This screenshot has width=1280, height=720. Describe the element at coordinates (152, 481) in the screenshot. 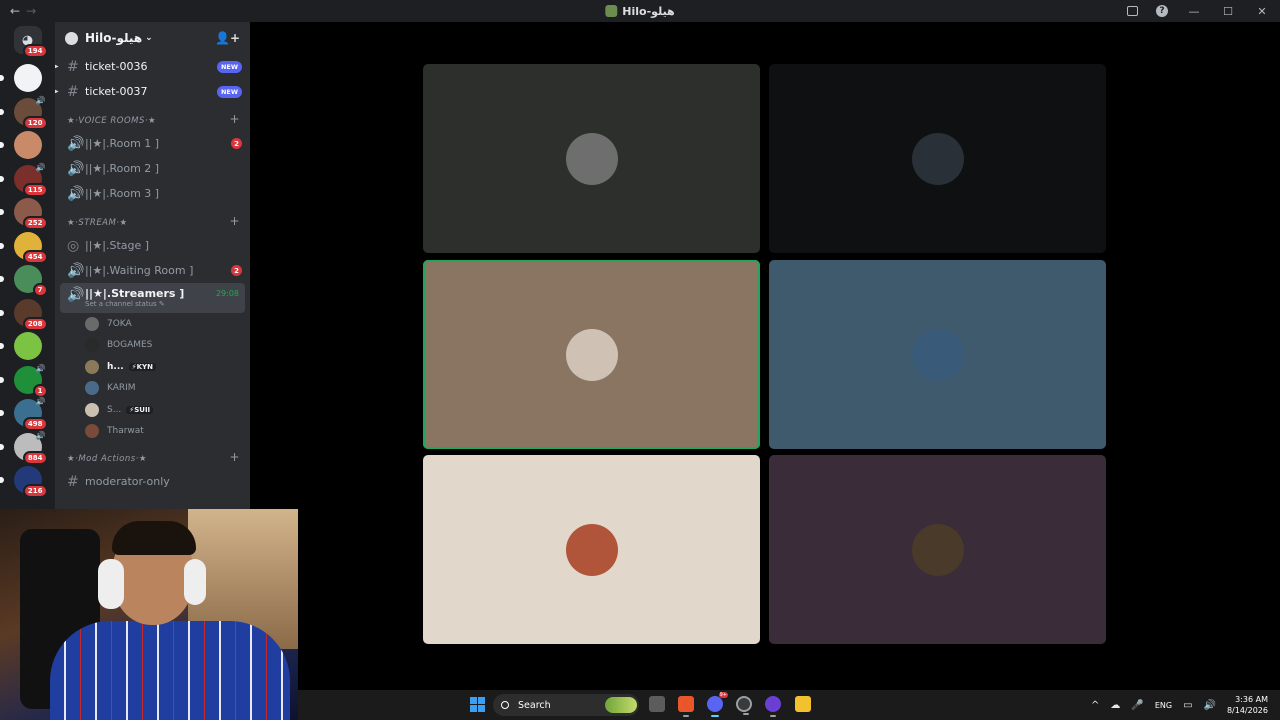

I see `channel-moderator-only: # moderator-only` at that location.